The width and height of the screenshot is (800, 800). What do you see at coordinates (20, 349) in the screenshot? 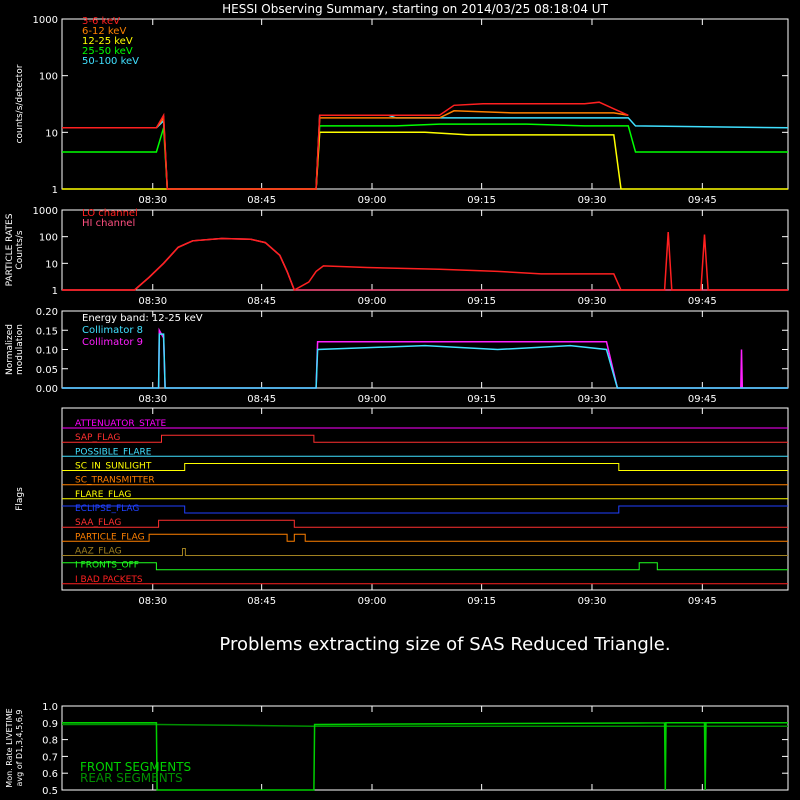
I see `y-axis-label: modulation` at bounding box center [20, 349].